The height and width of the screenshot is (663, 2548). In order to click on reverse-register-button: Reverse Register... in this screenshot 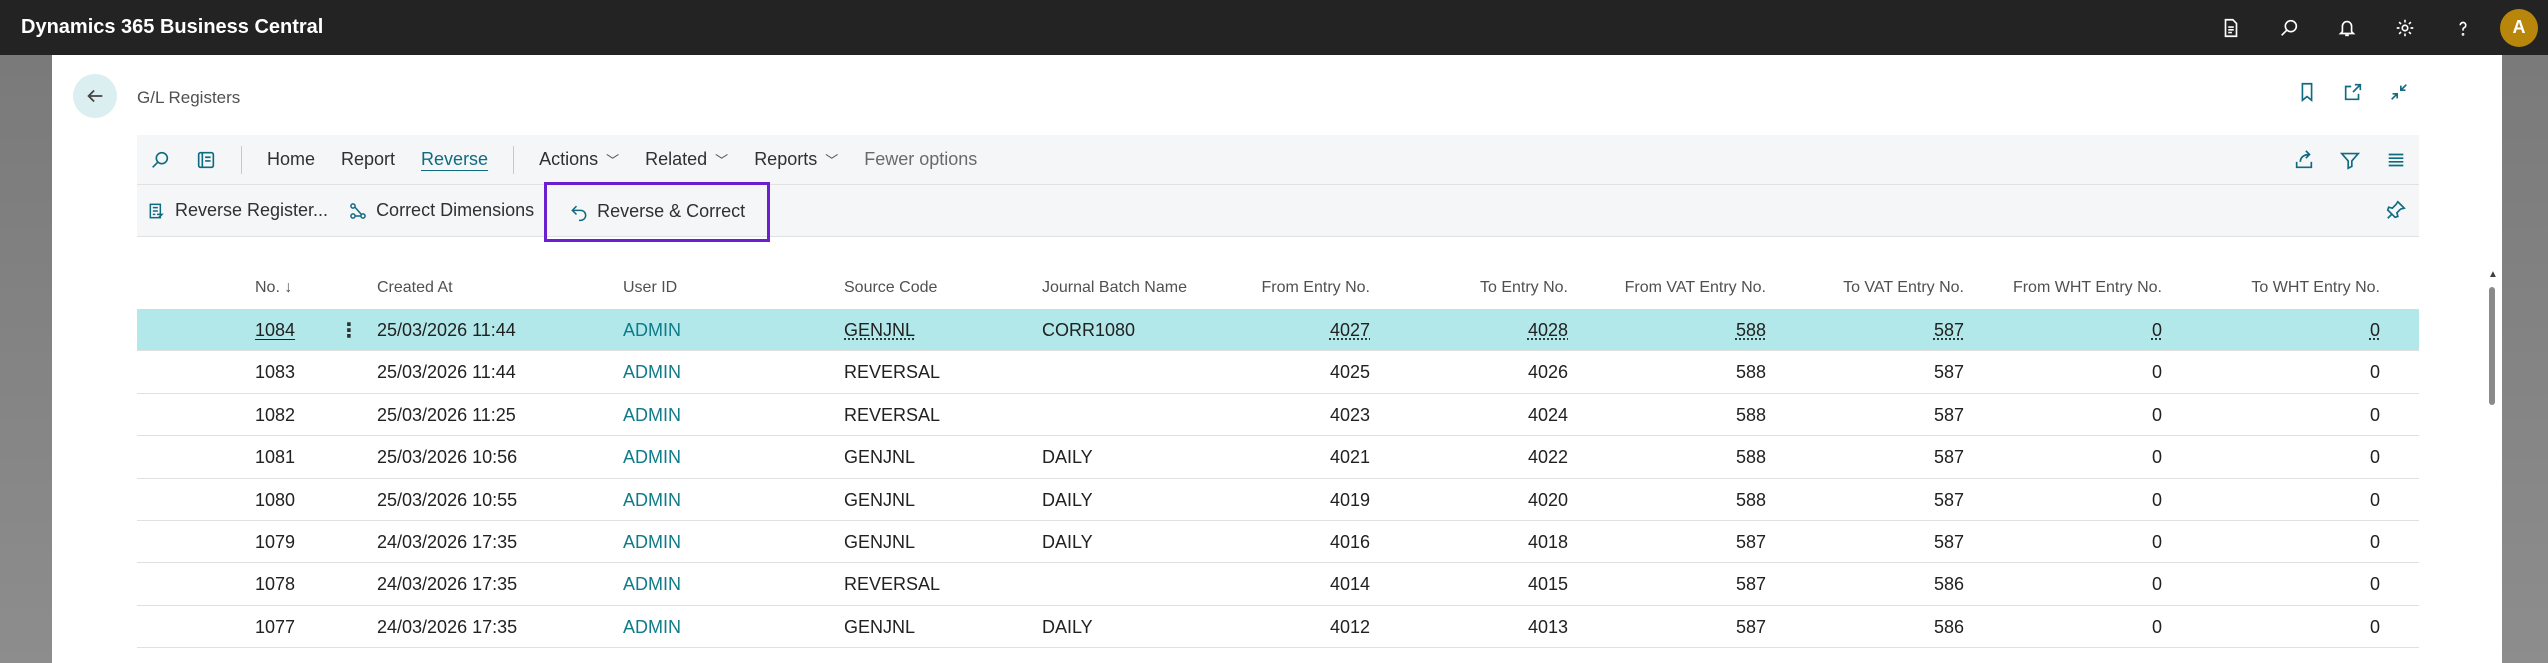, I will do `click(237, 211)`.